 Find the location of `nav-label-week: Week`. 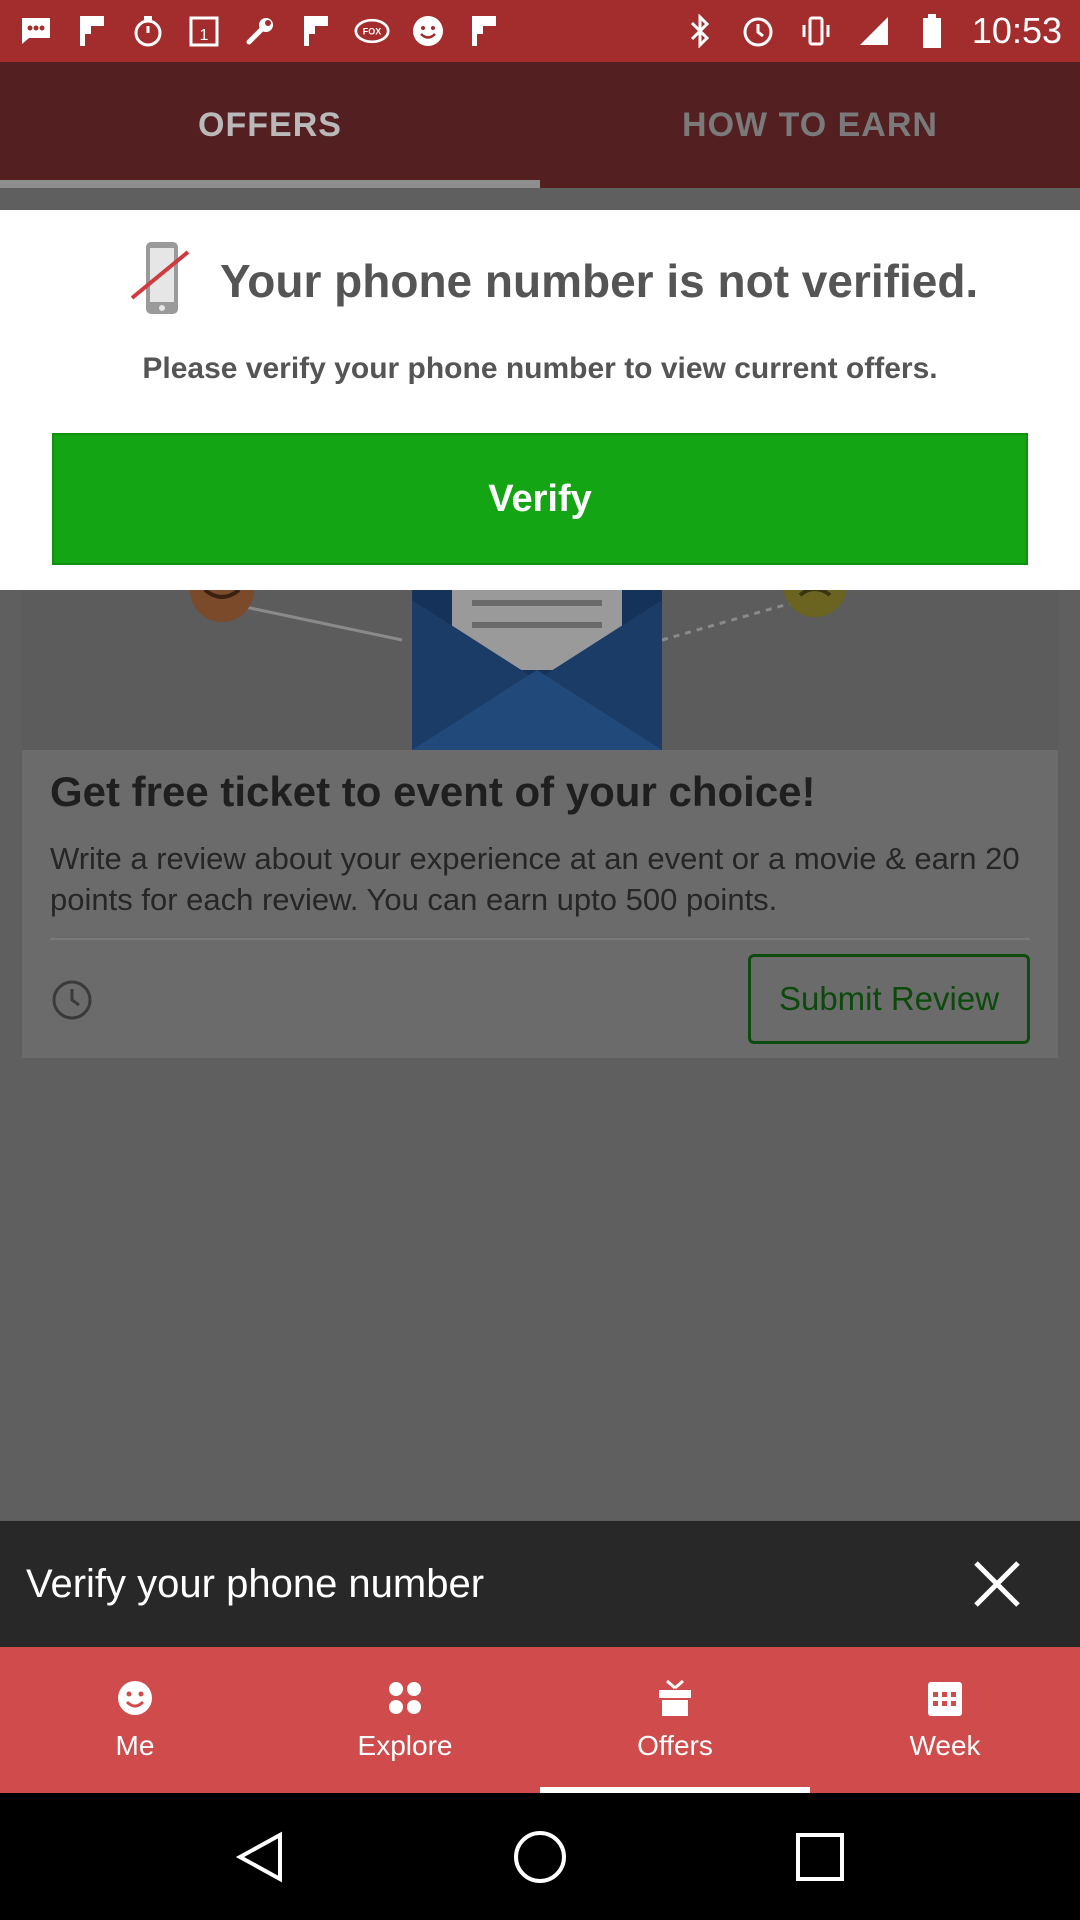

nav-label-week: Week is located at coordinates (945, 1745).